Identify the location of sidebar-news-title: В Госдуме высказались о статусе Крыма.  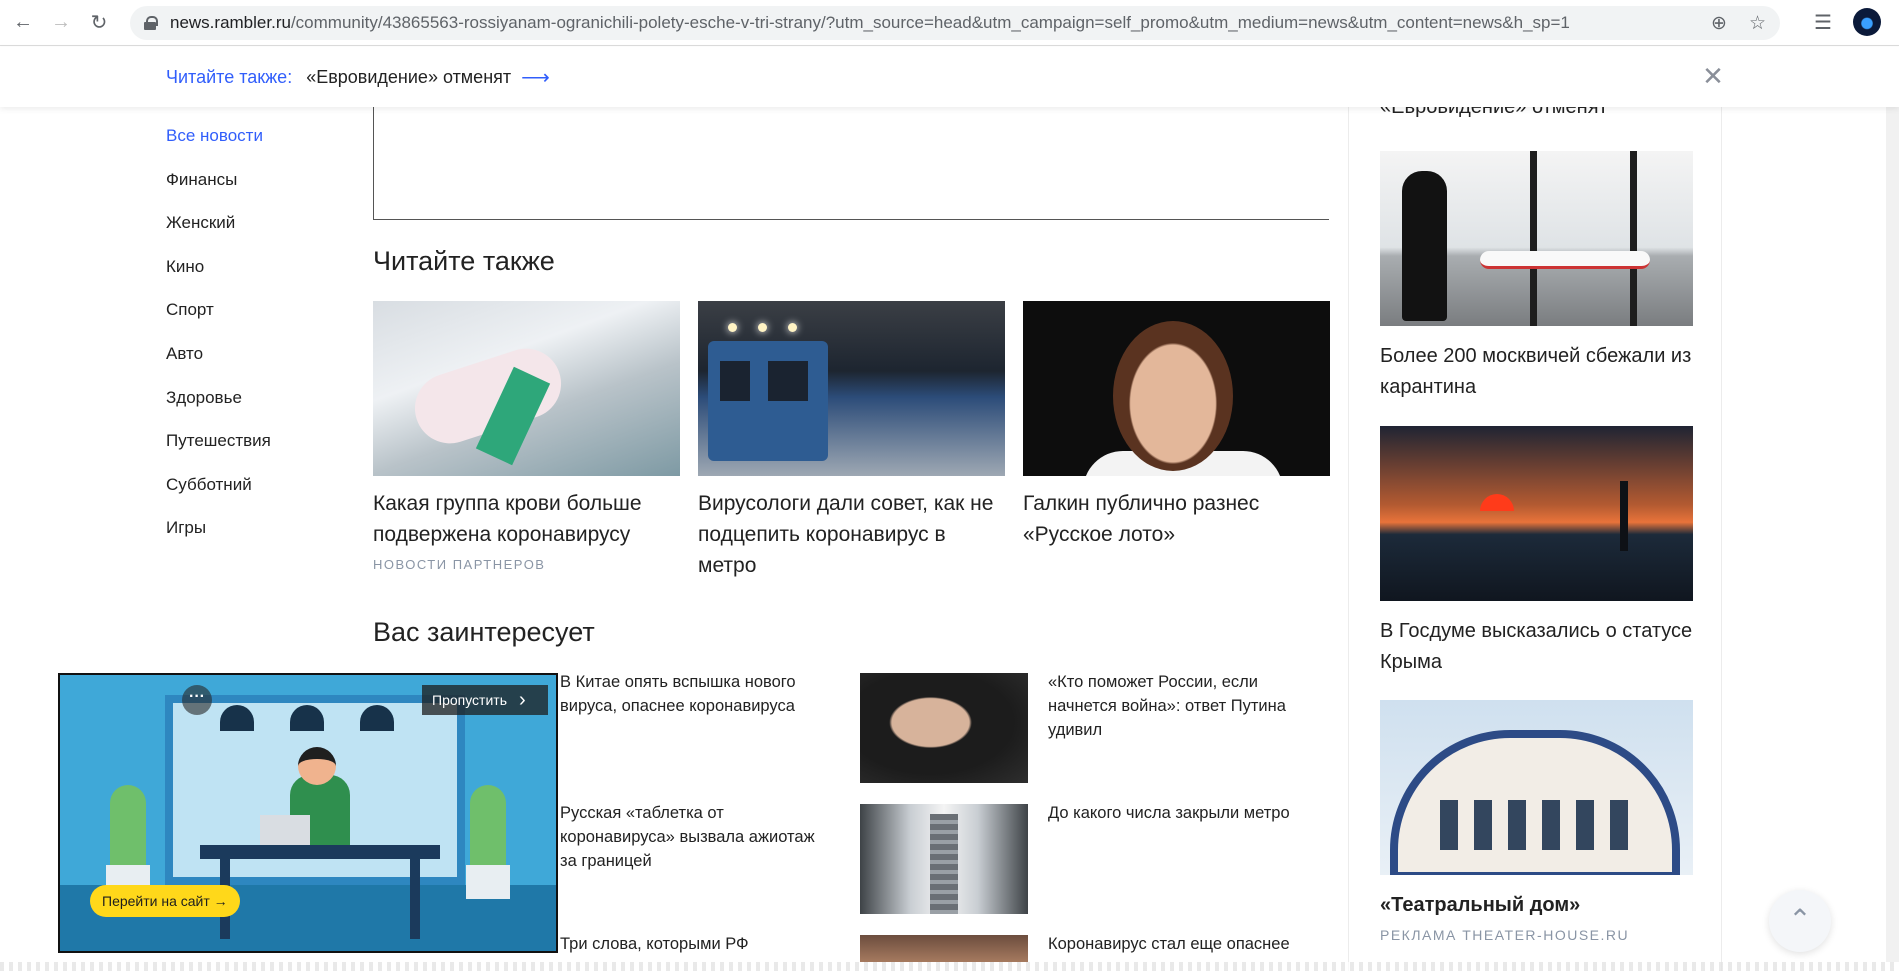
(1536, 647).